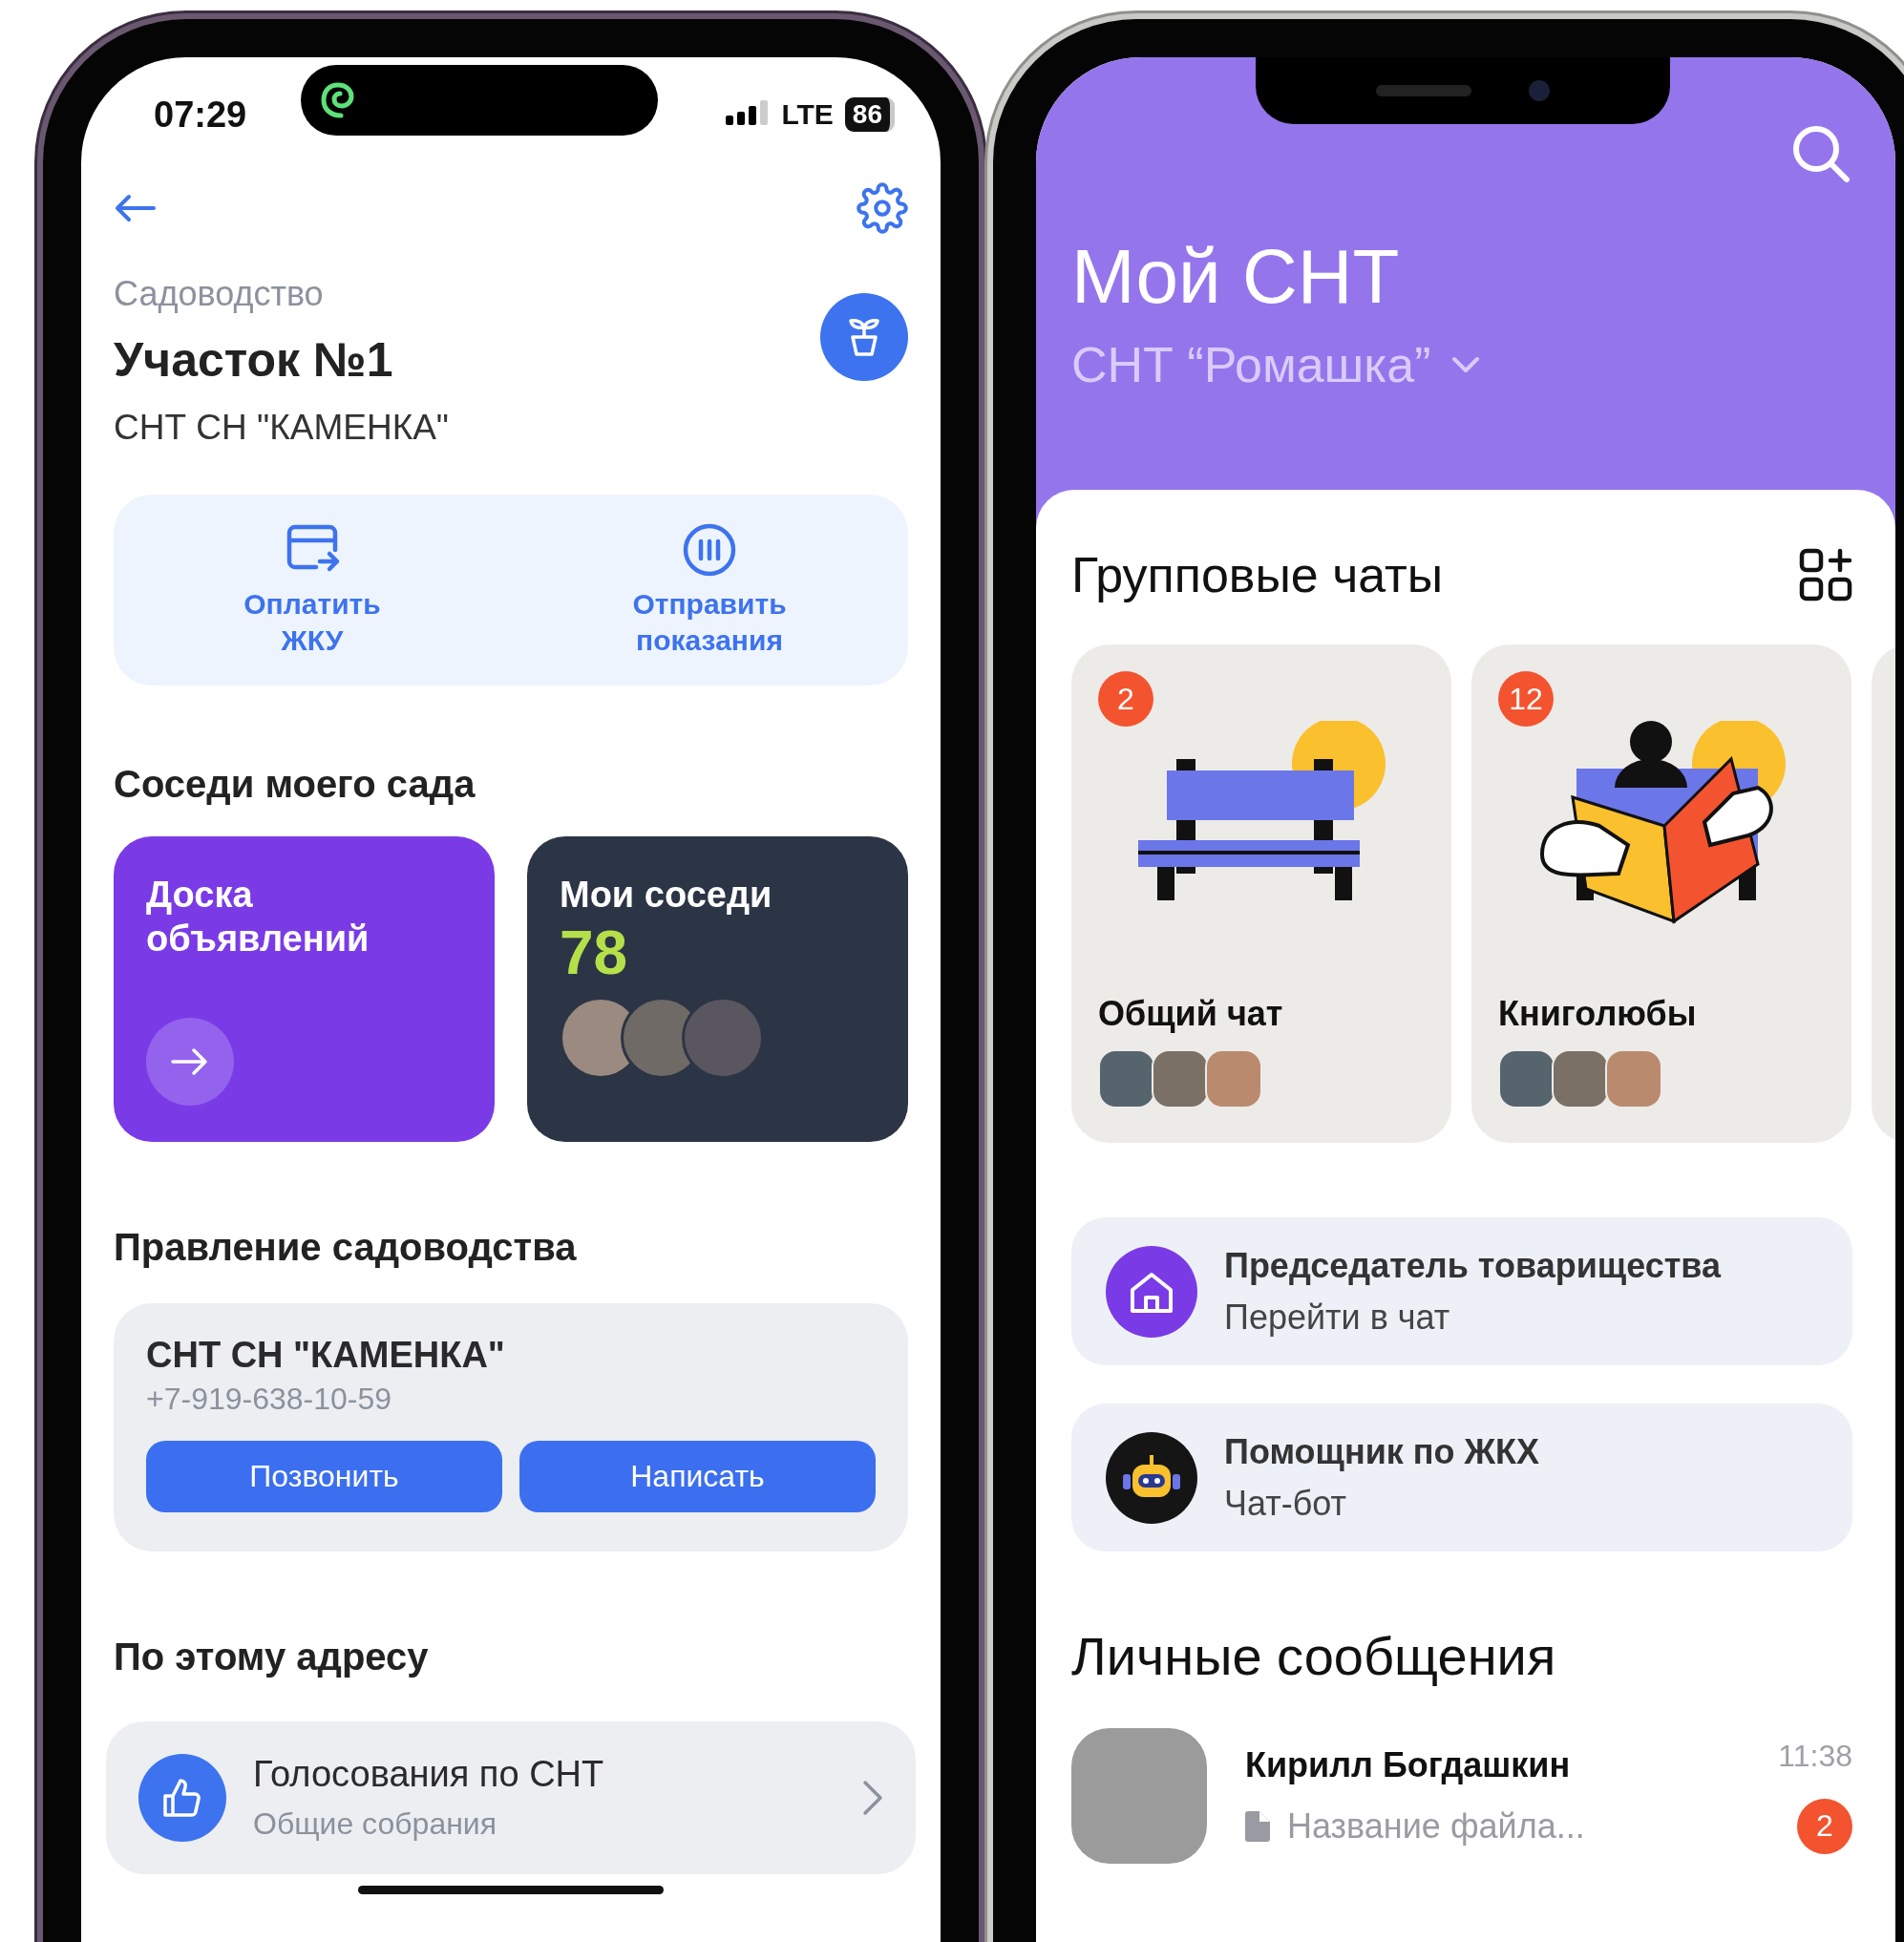  What do you see at coordinates (305, 989) in the screenshot?
I see `board-card: Доска объявлений` at bounding box center [305, 989].